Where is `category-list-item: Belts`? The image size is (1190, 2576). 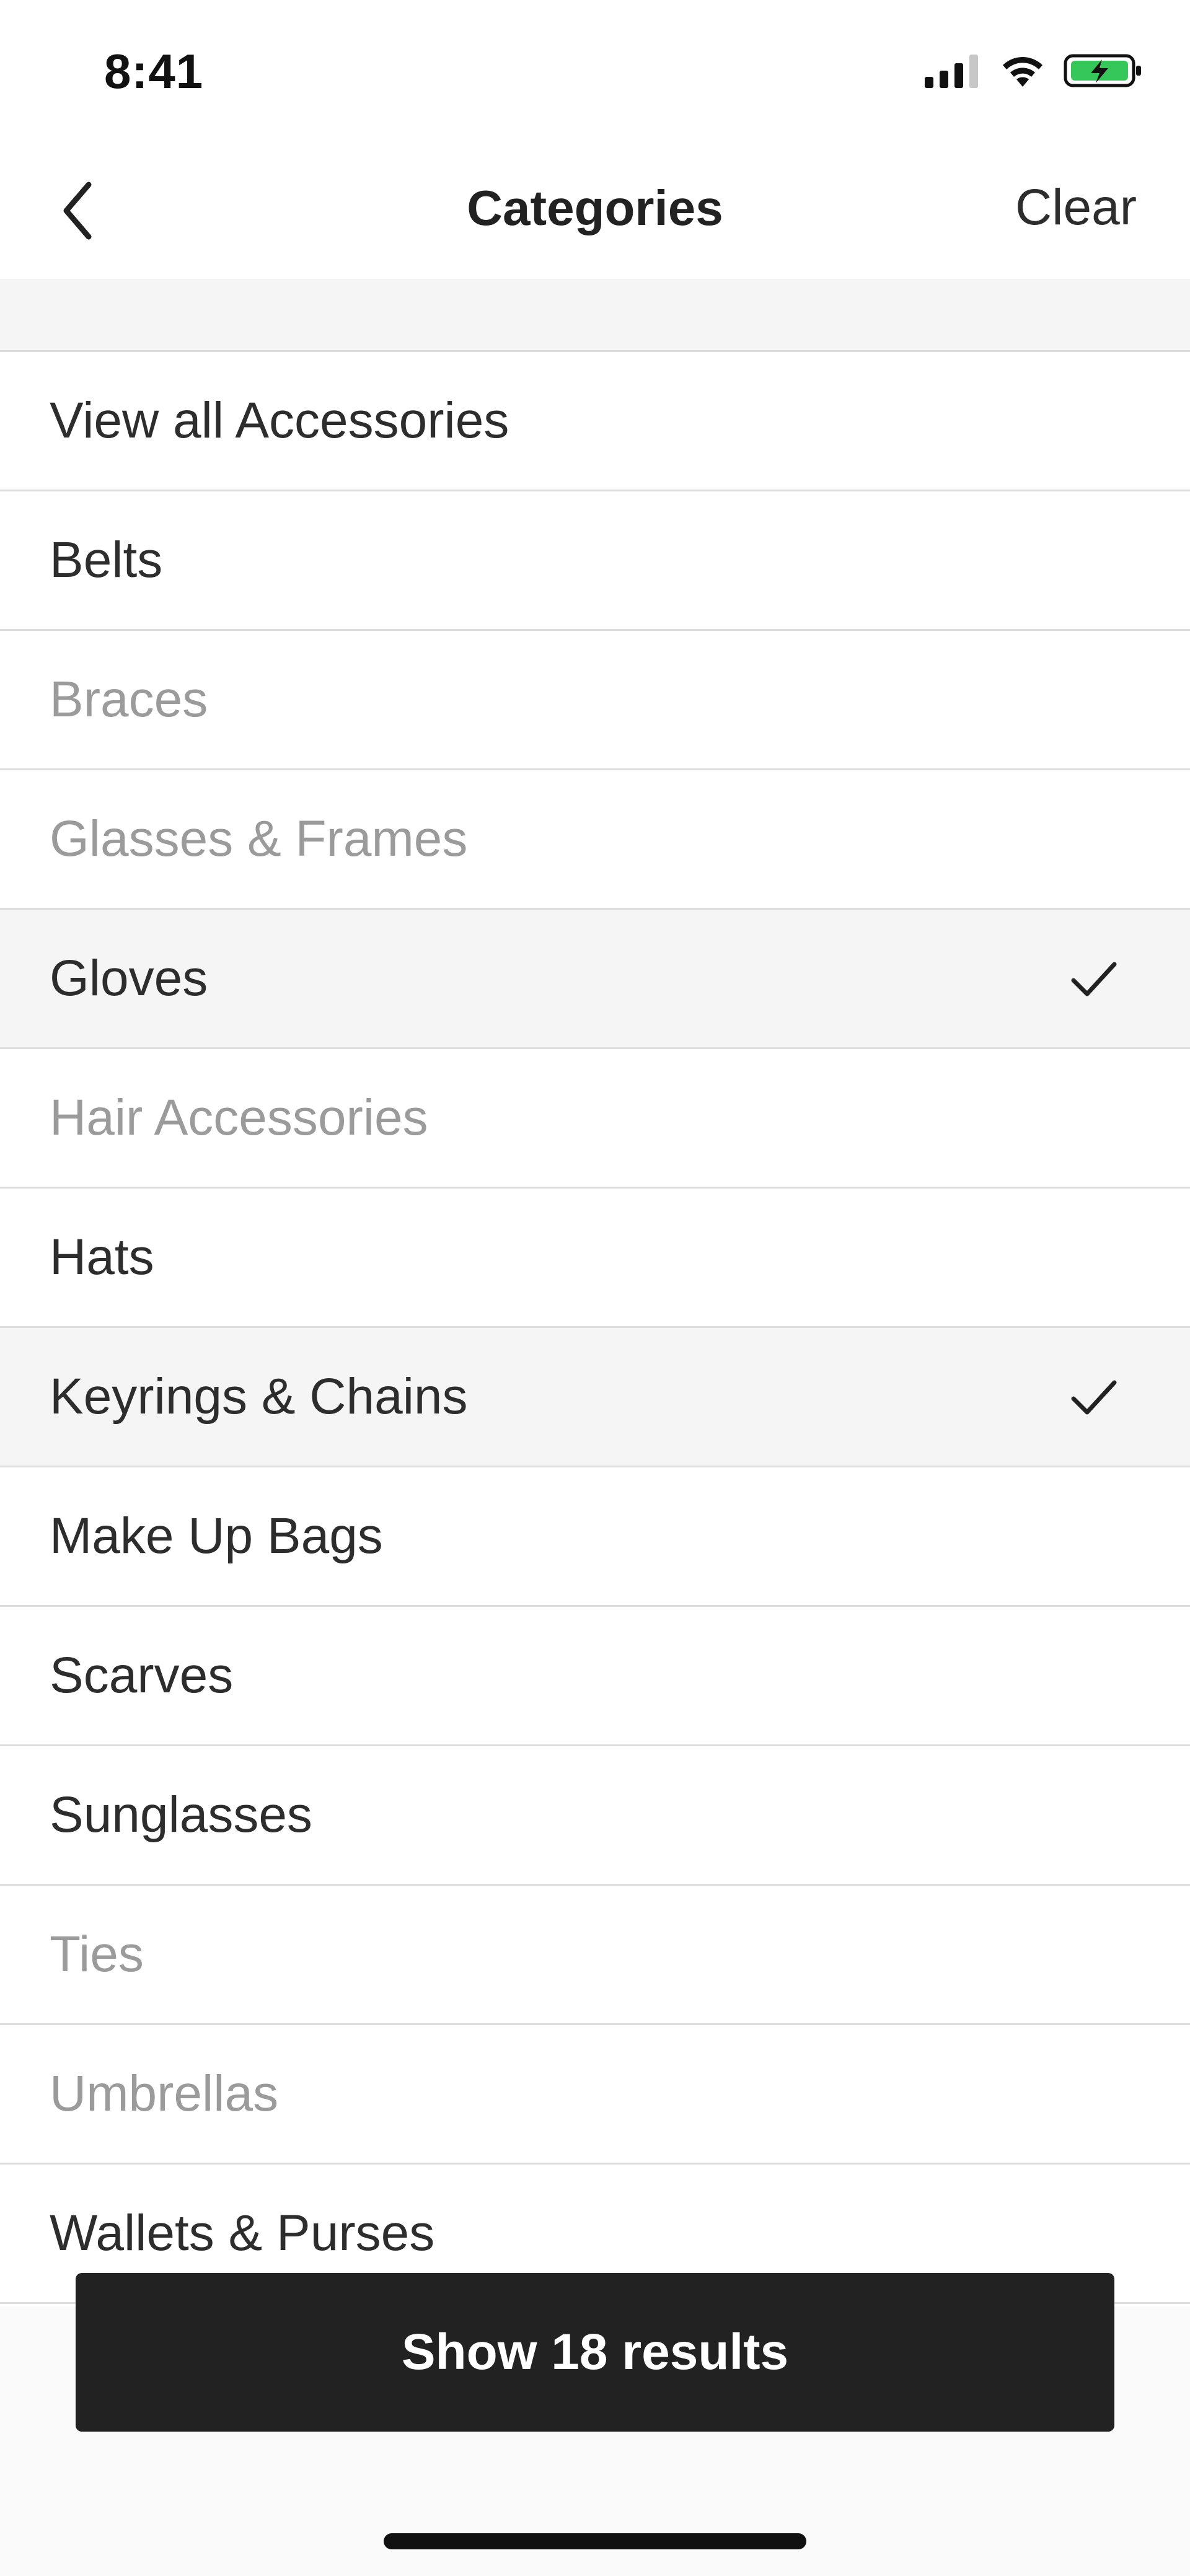 category-list-item: Belts is located at coordinates (595, 561).